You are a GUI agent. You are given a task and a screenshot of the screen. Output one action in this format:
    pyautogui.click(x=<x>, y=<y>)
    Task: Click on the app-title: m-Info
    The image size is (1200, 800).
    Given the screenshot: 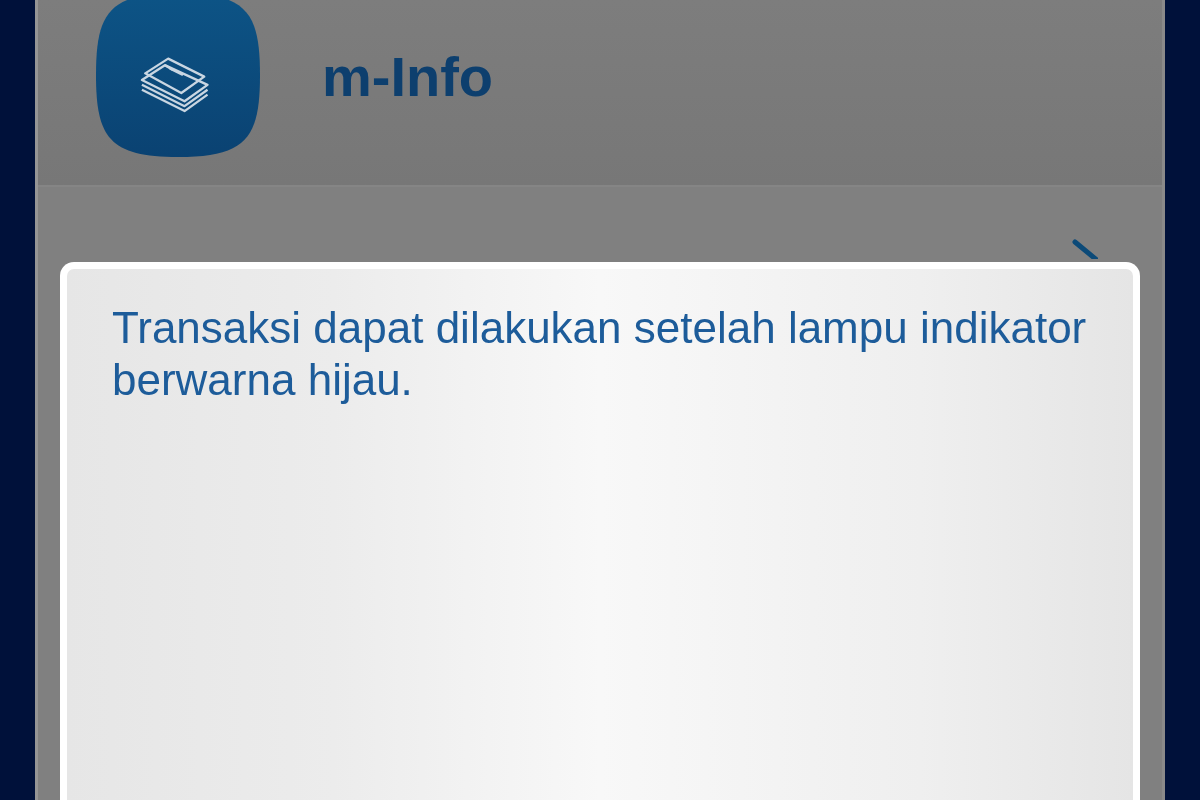 What is the action you would take?
    pyautogui.click(x=408, y=77)
    